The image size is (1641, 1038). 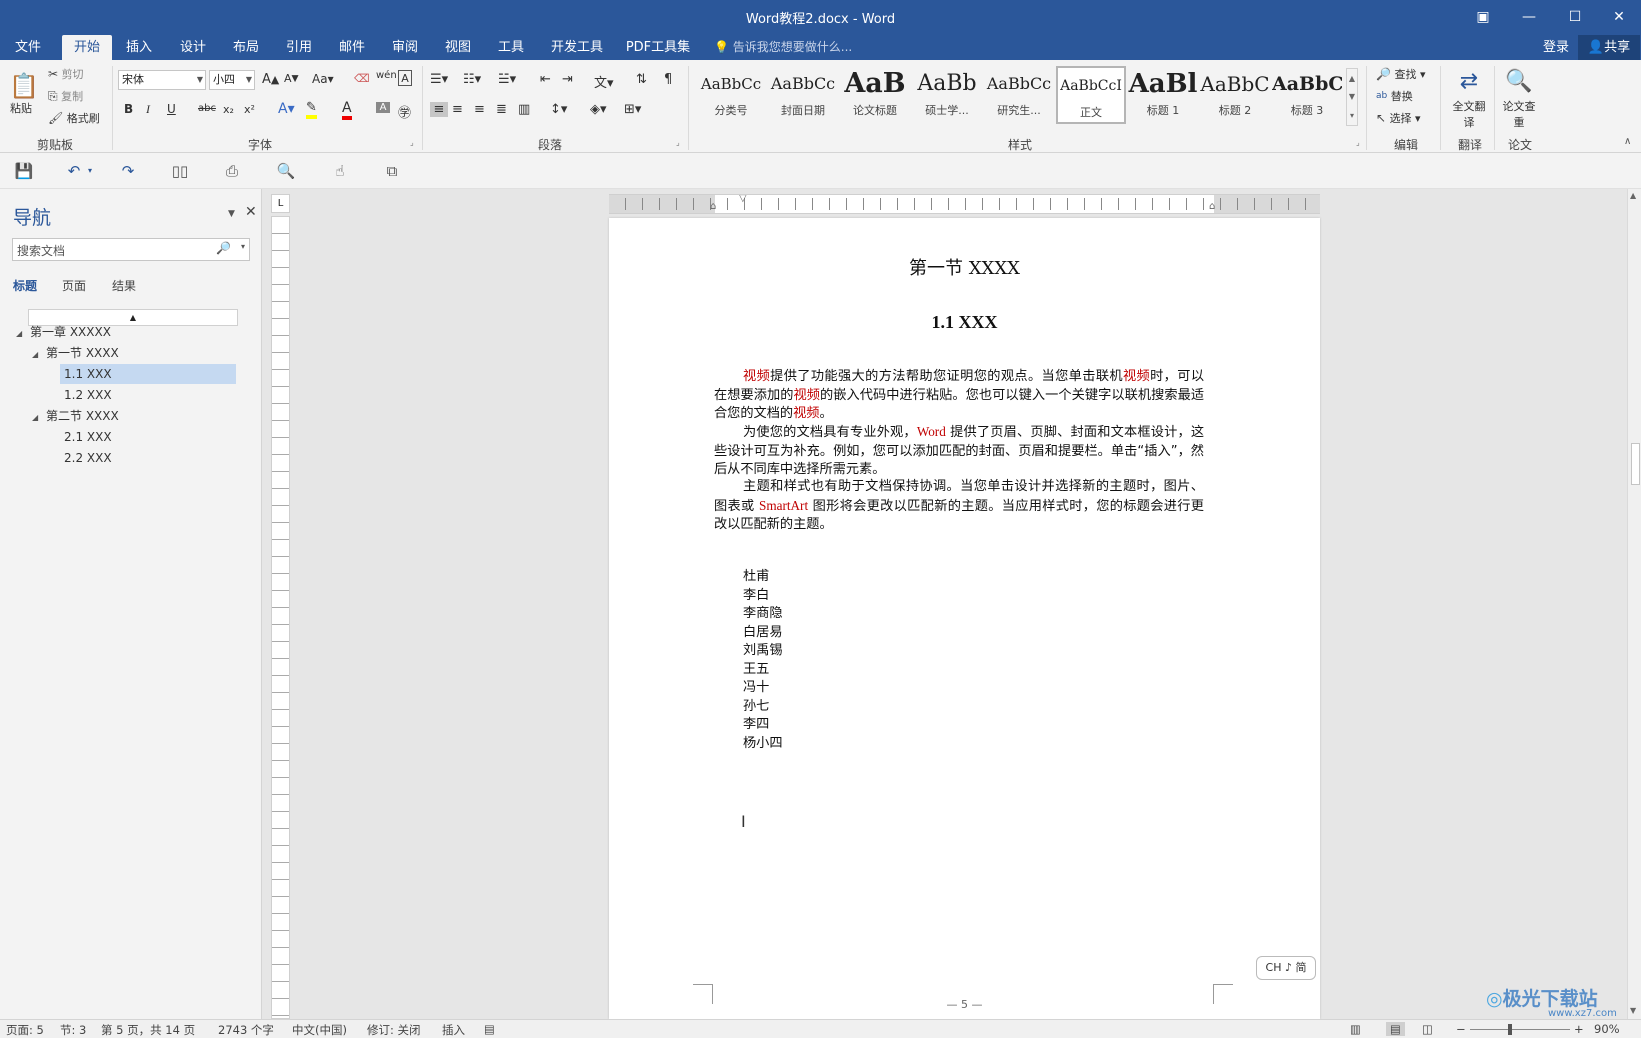 What do you see at coordinates (1520, 1029) in the screenshot?
I see `zoom-slider` at bounding box center [1520, 1029].